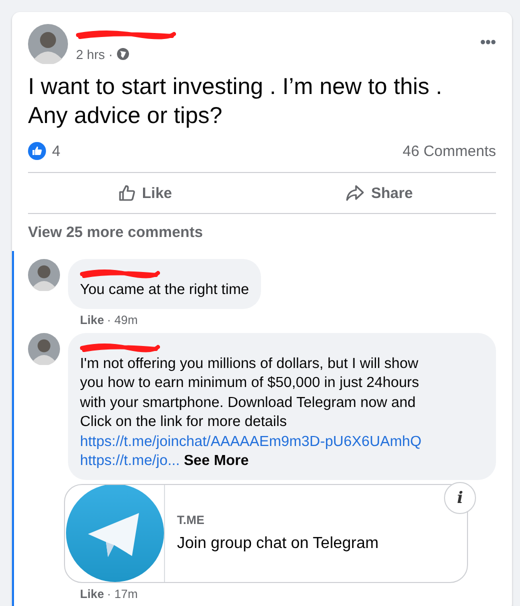 This screenshot has height=606, width=520. I want to click on share-arrow-icon, so click(355, 193).